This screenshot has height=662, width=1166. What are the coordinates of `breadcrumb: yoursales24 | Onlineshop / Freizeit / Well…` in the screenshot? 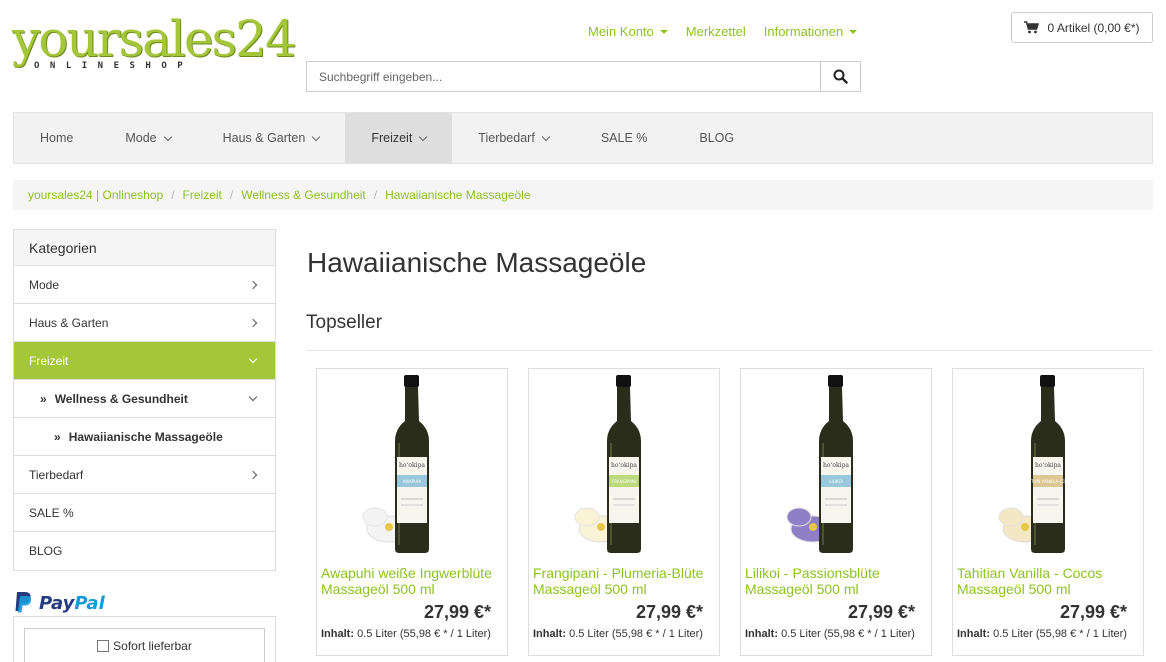 It's located at (583, 195).